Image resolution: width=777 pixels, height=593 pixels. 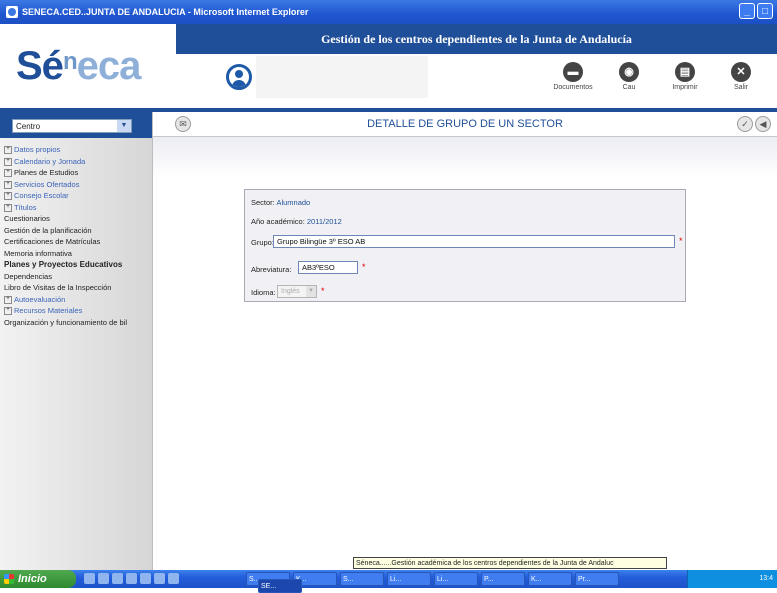 I want to click on content-band, so click(x=465, y=157).